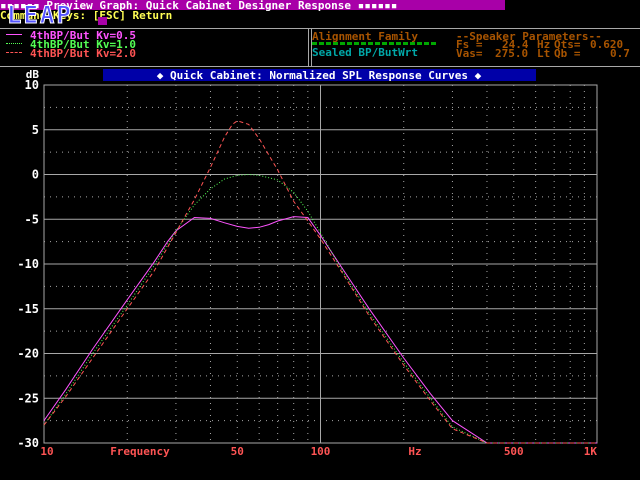 The image size is (640, 480). Describe the element at coordinates (321, 451) in the screenshot. I see `x-tick-label: 100` at that location.